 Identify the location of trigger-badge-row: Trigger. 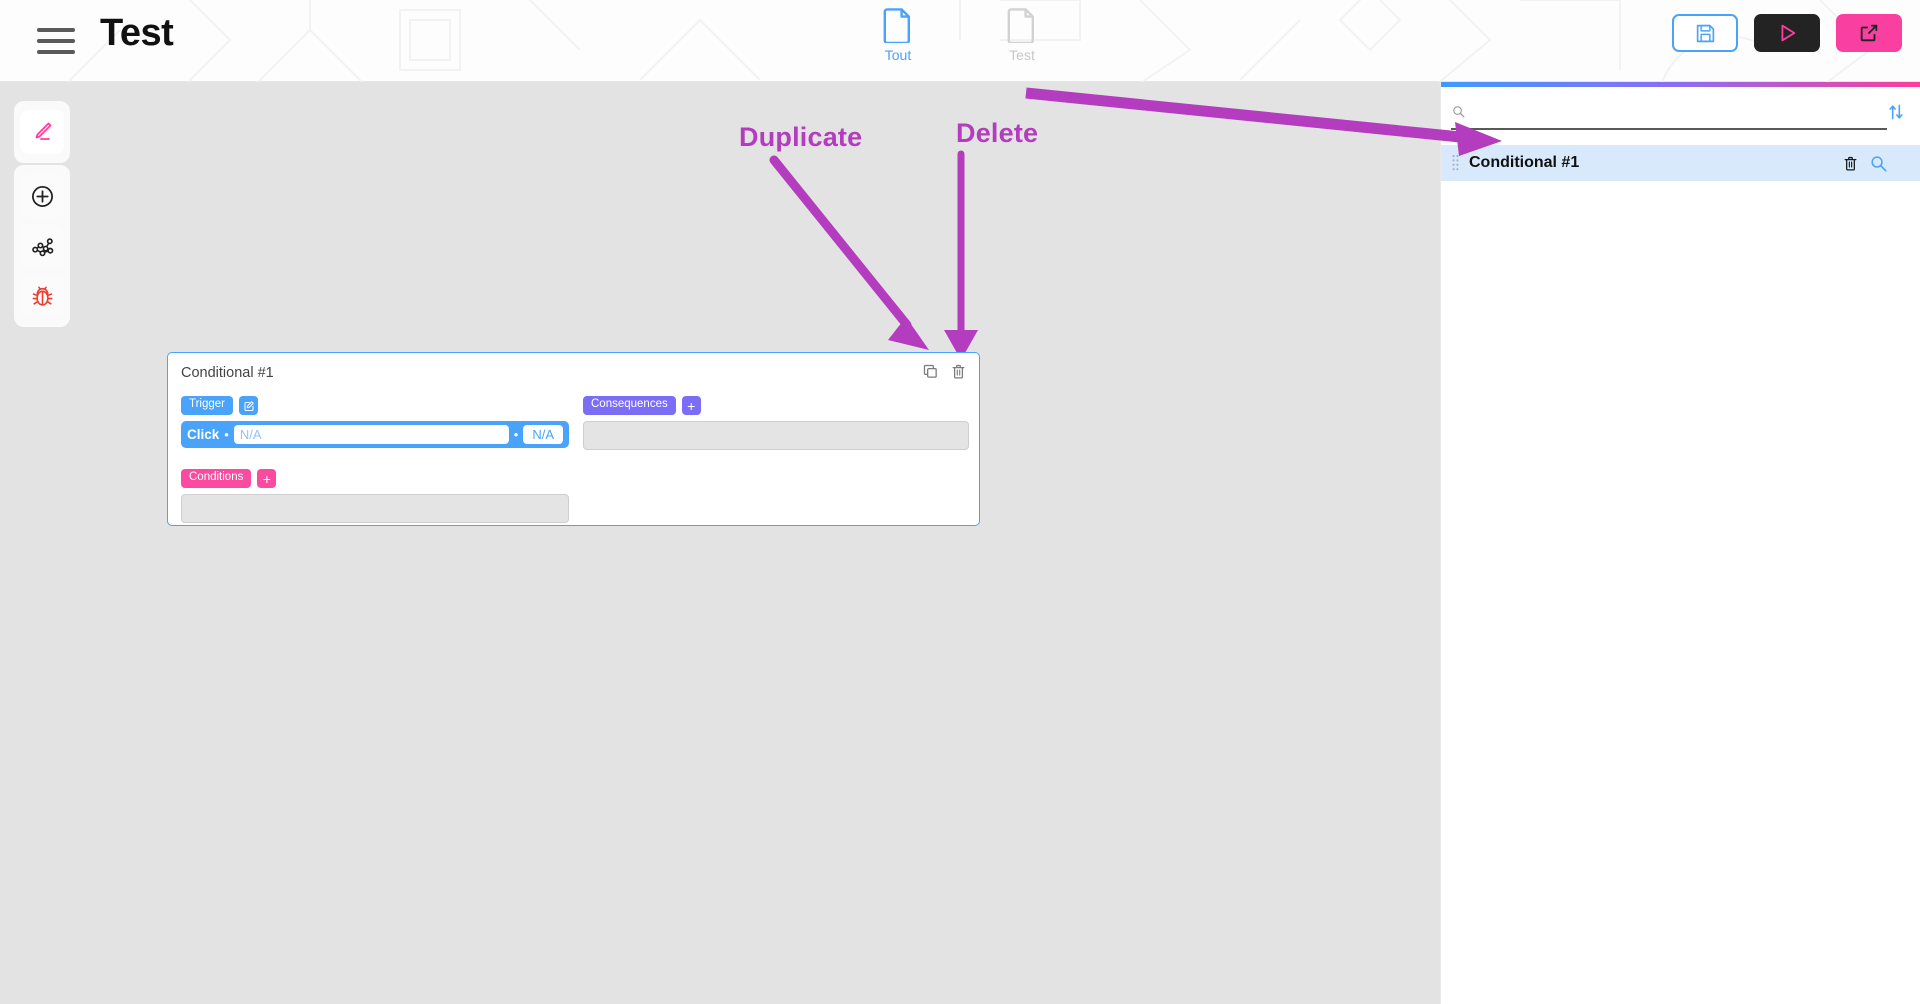
(376, 405).